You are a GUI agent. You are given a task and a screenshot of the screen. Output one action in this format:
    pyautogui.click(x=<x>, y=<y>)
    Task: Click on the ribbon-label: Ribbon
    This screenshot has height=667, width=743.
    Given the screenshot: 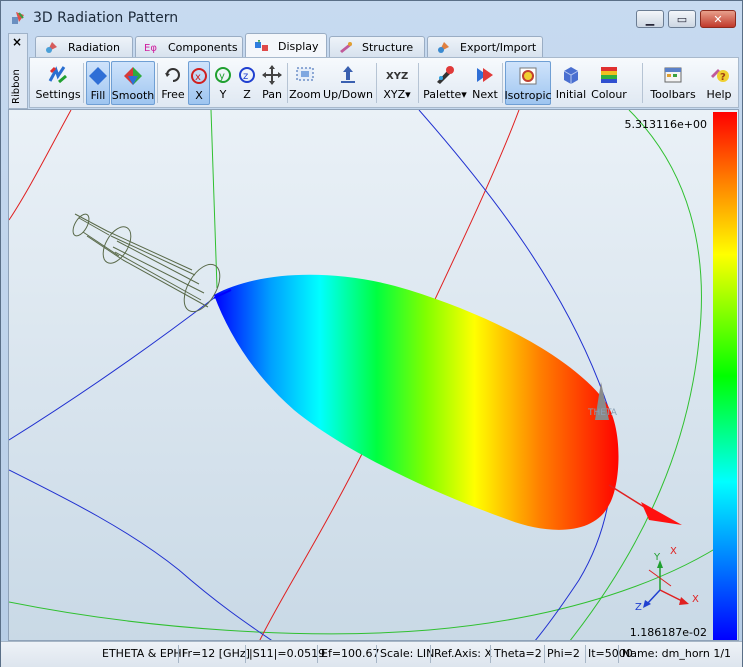 What is the action you would take?
    pyautogui.click(x=16, y=86)
    